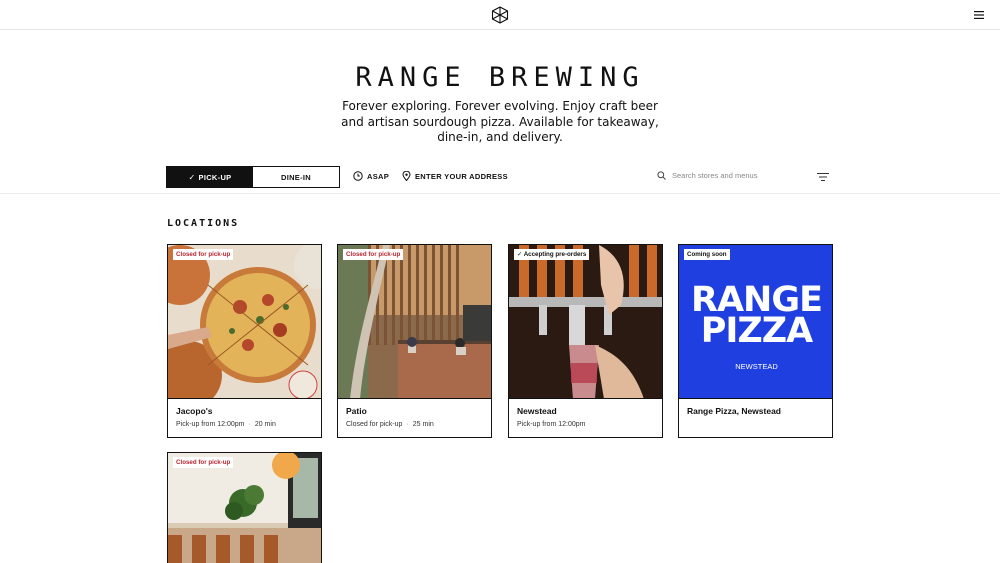  What do you see at coordinates (537, 411) in the screenshot?
I see `location-name: Newstead` at bounding box center [537, 411].